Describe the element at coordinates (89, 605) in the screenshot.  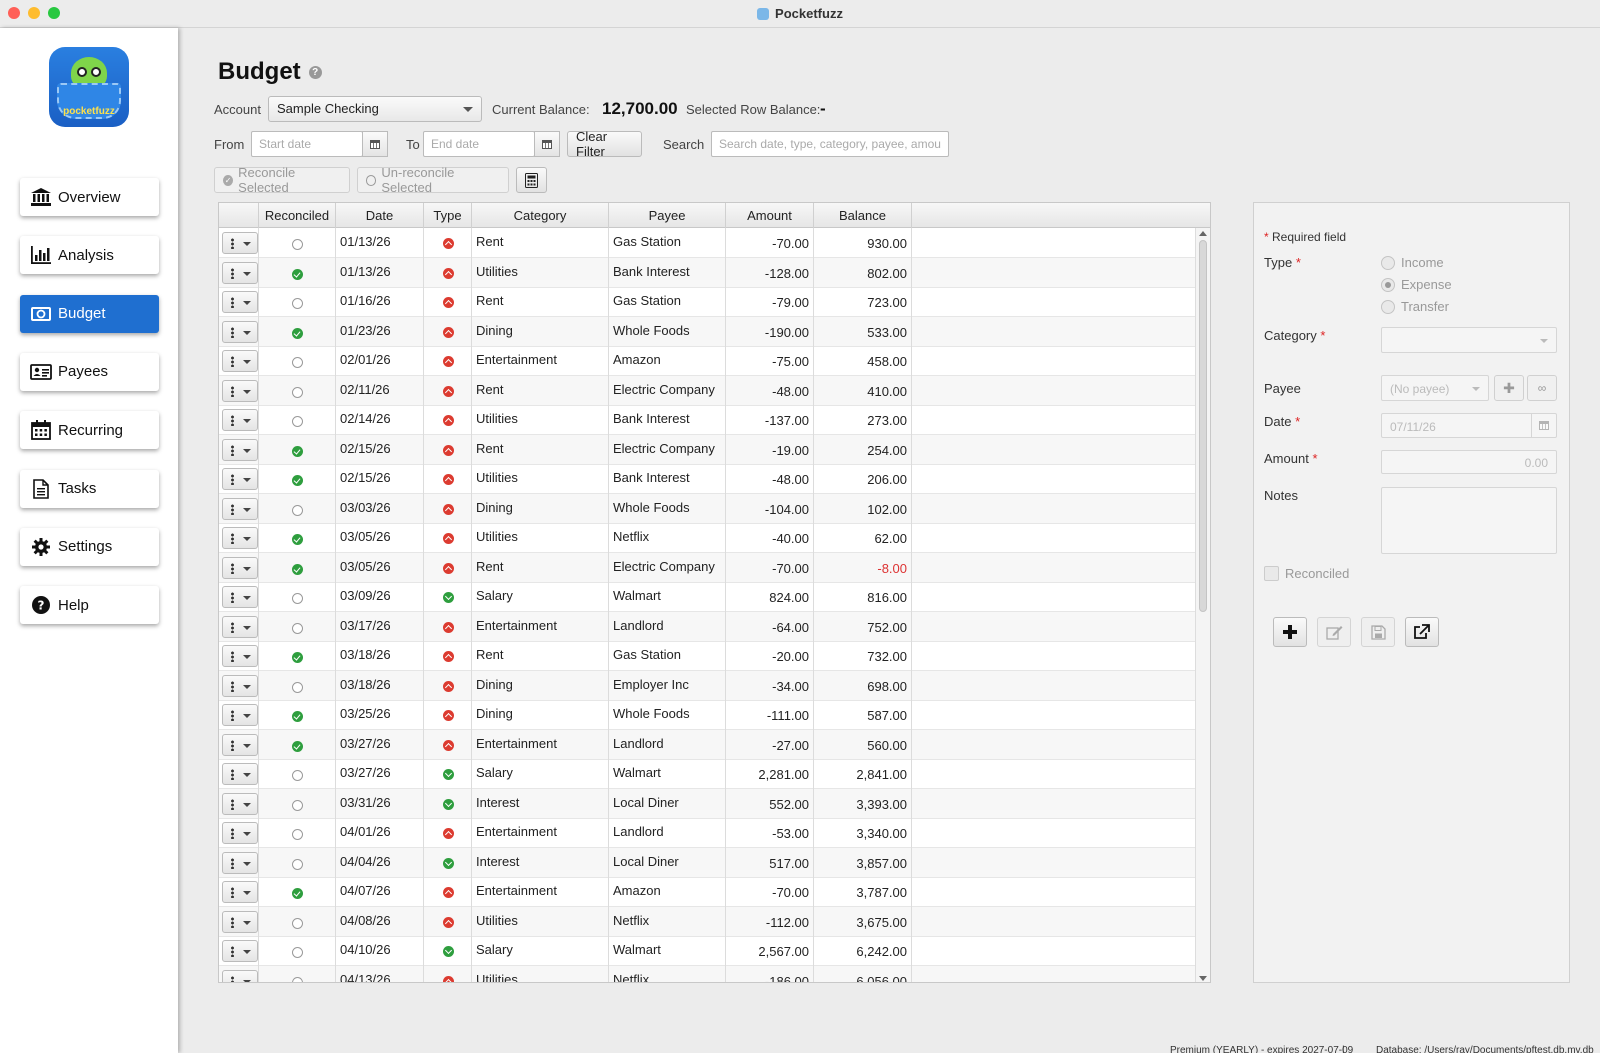
I see `sidebar-item-help: ? Help` at that location.